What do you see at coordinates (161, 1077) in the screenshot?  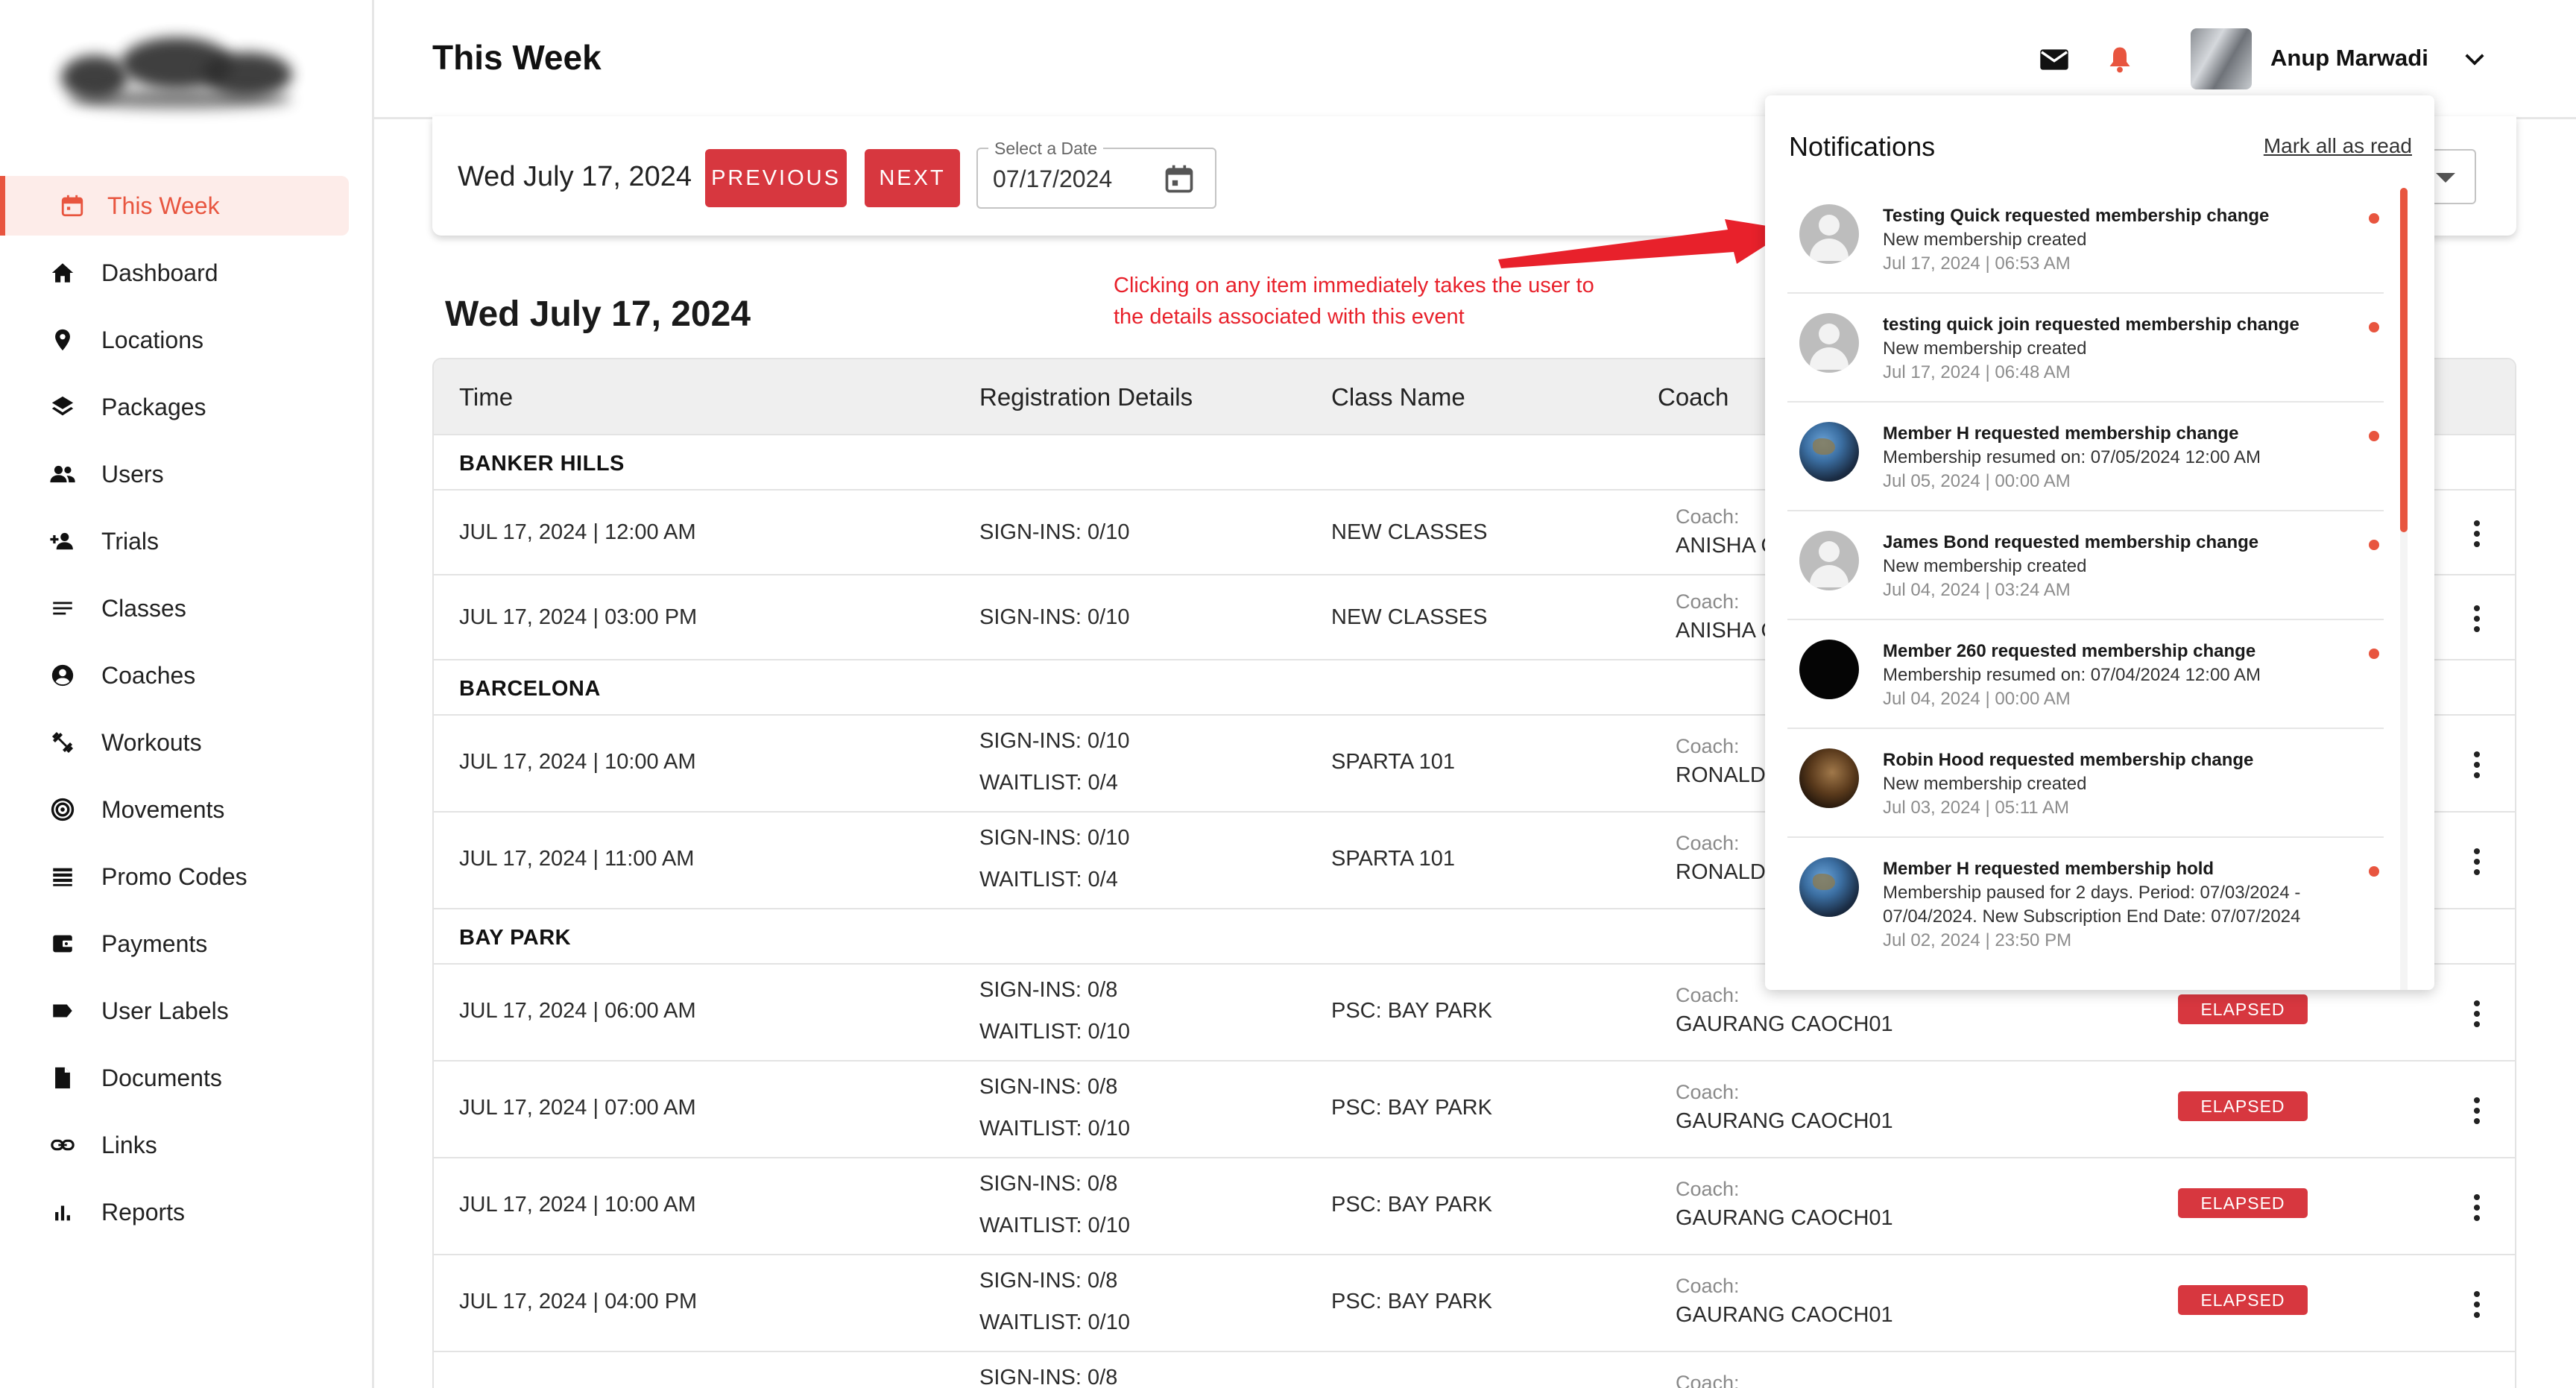 I see `sidebar-item-label: Documents` at bounding box center [161, 1077].